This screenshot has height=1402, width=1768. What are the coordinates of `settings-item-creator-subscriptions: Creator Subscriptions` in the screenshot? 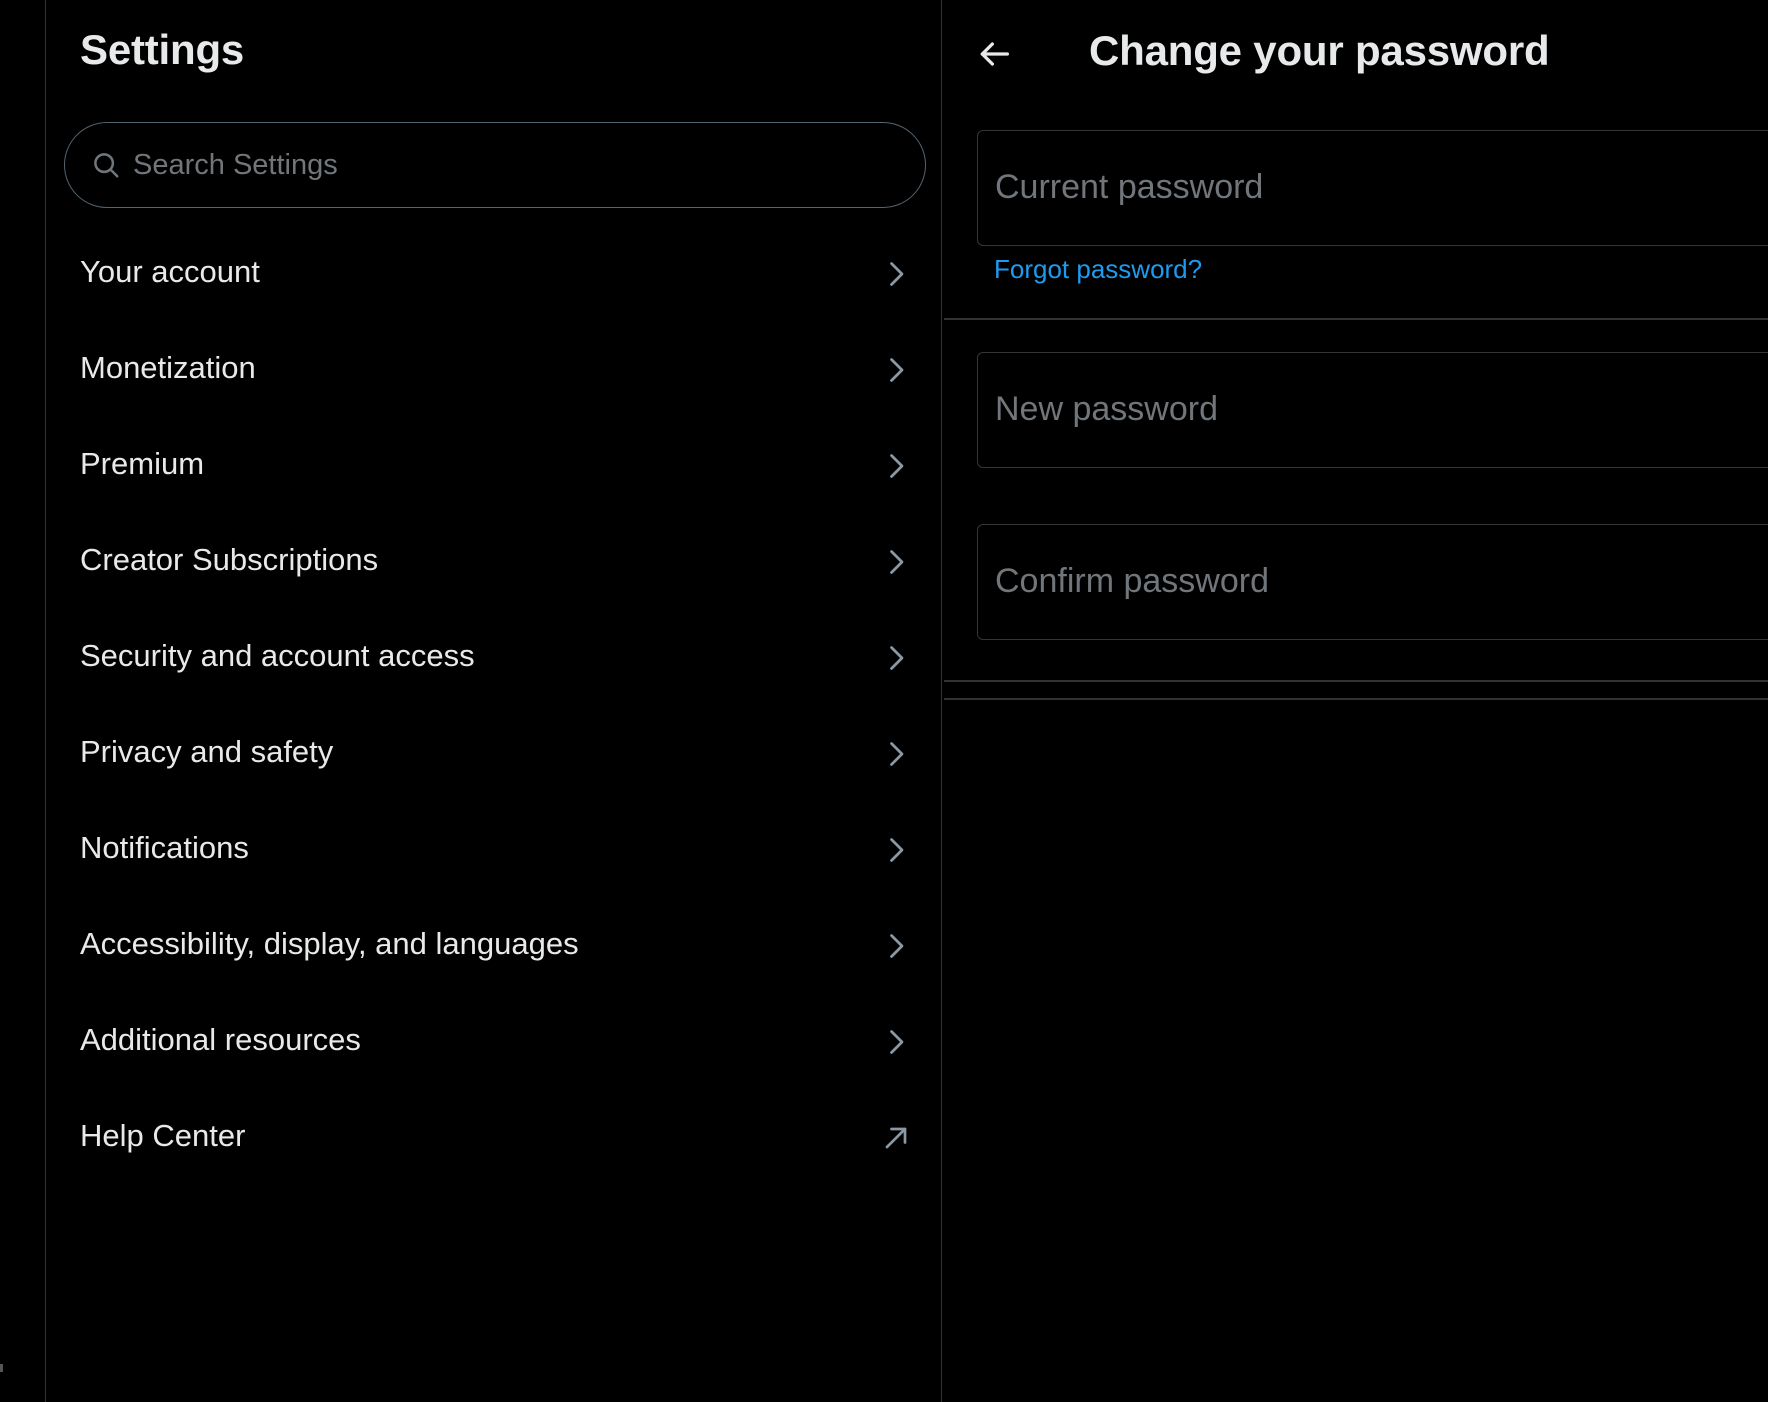 It's located at (493, 562).